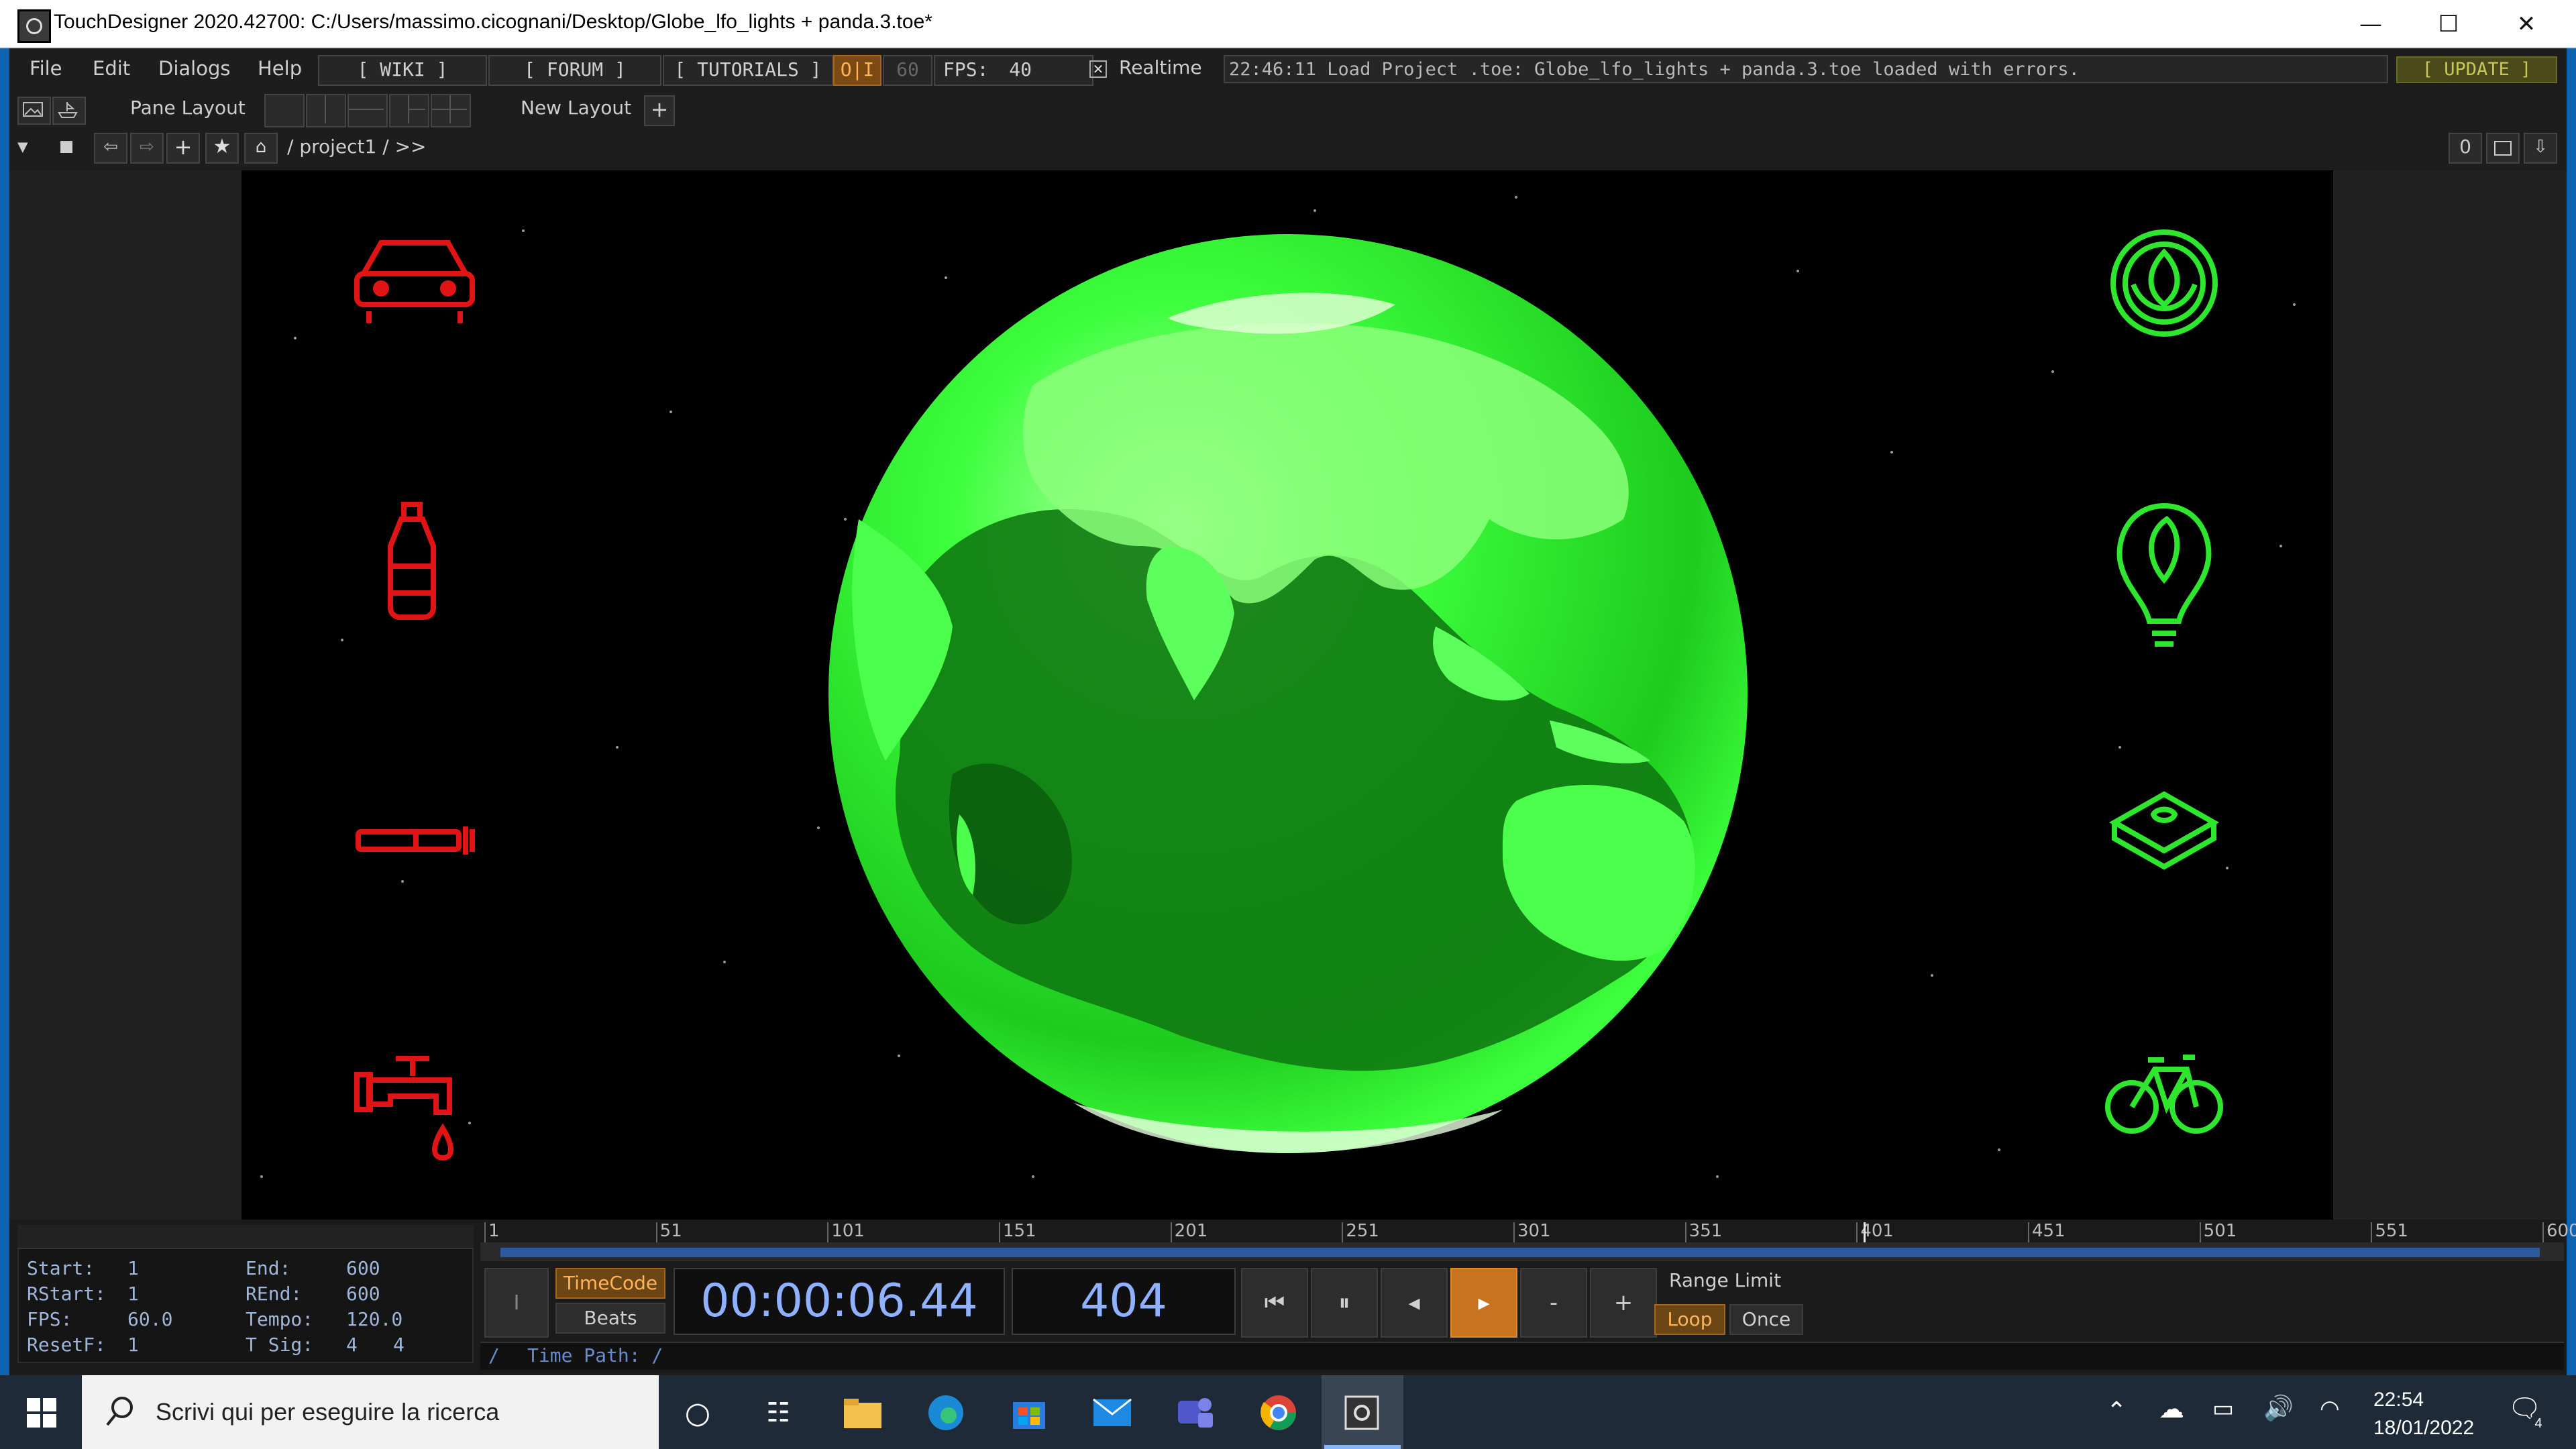 This screenshot has height=1449, width=2576. What do you see at coordinates (119, 1411) in the screenshot?
I see `search-icon` at bounding box center [119, 1411].